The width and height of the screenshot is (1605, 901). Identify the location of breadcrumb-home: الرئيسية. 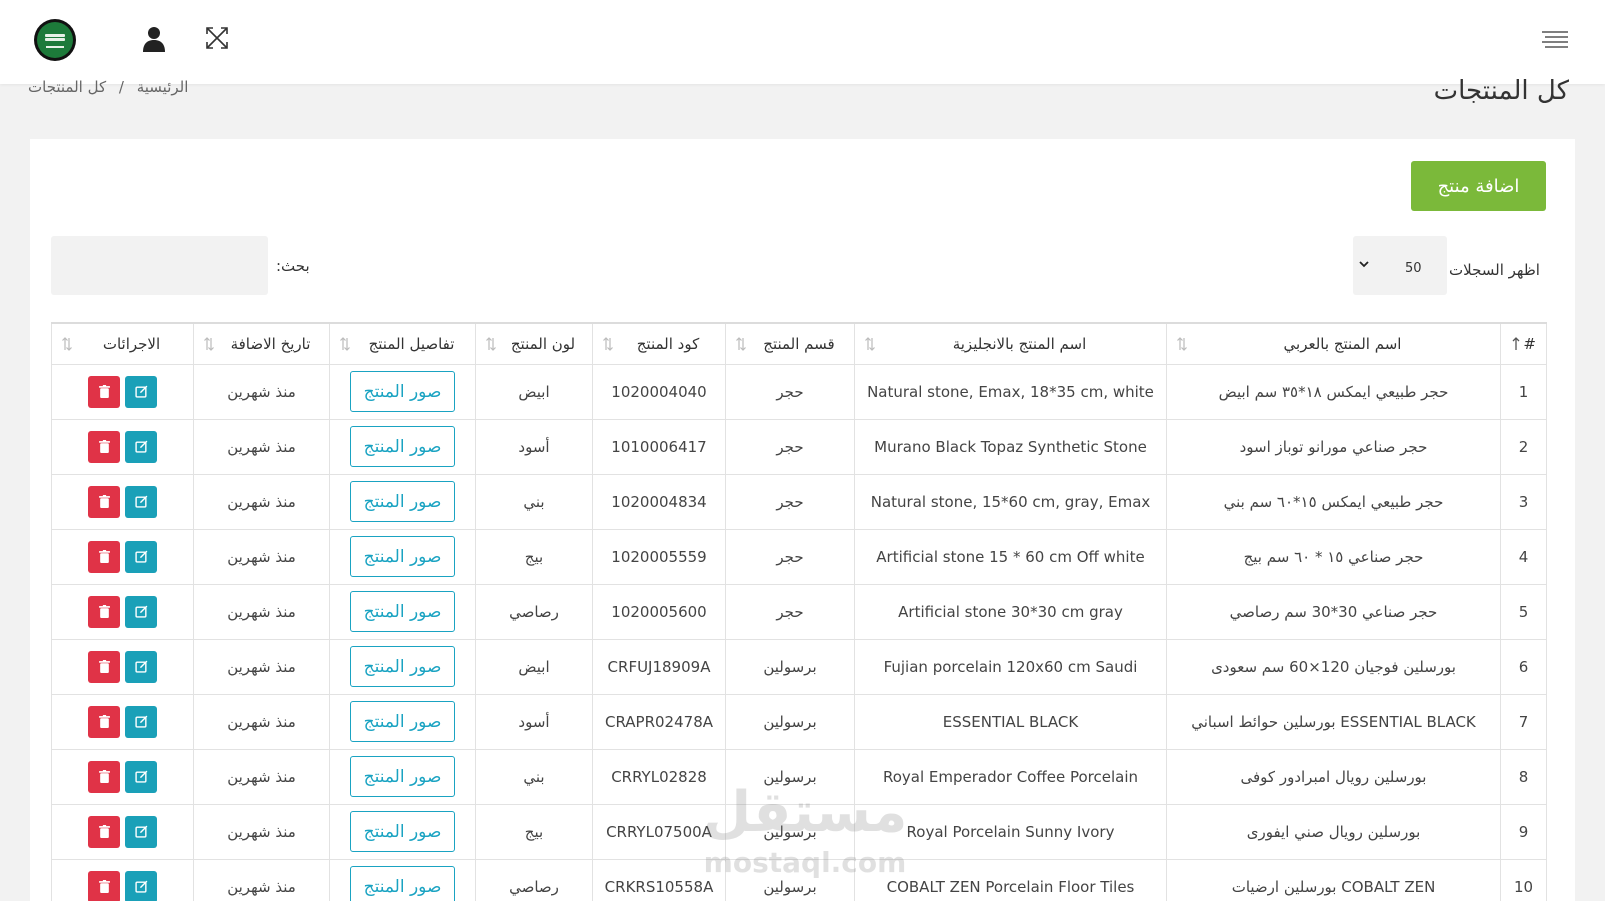
(163, 87).